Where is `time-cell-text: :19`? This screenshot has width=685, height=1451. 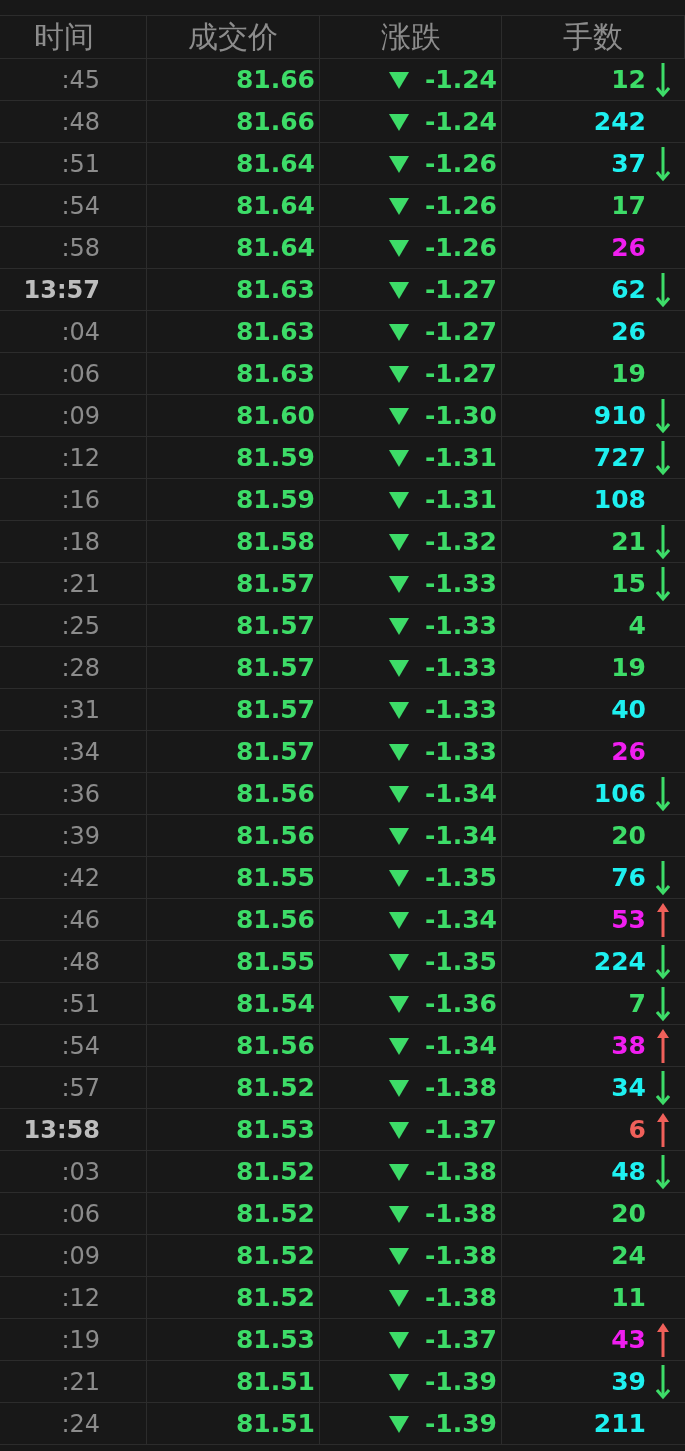 time-cell-text: :19 is located at coordinates (80, 1340).